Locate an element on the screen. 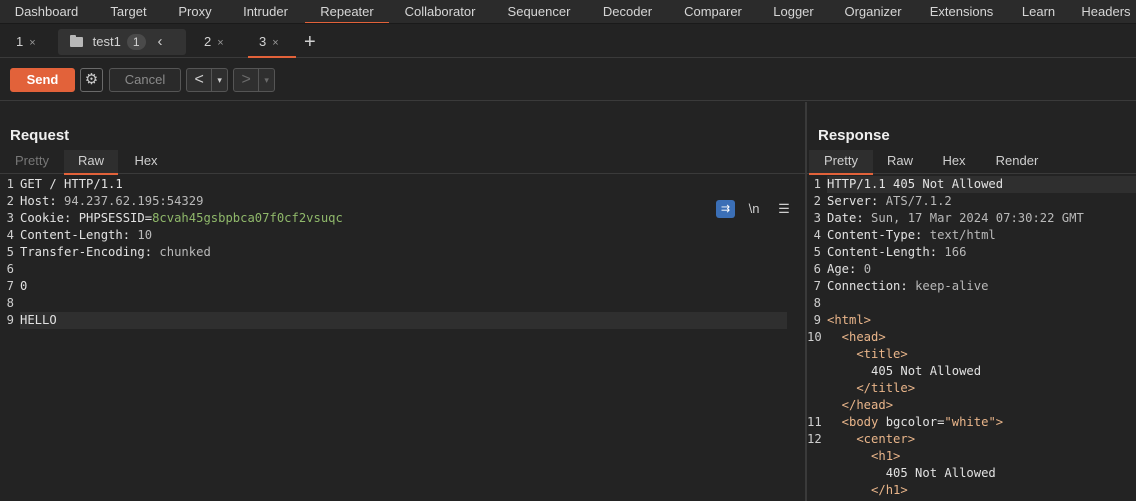  line-key: <h1> is located at coordinates (864, 456).